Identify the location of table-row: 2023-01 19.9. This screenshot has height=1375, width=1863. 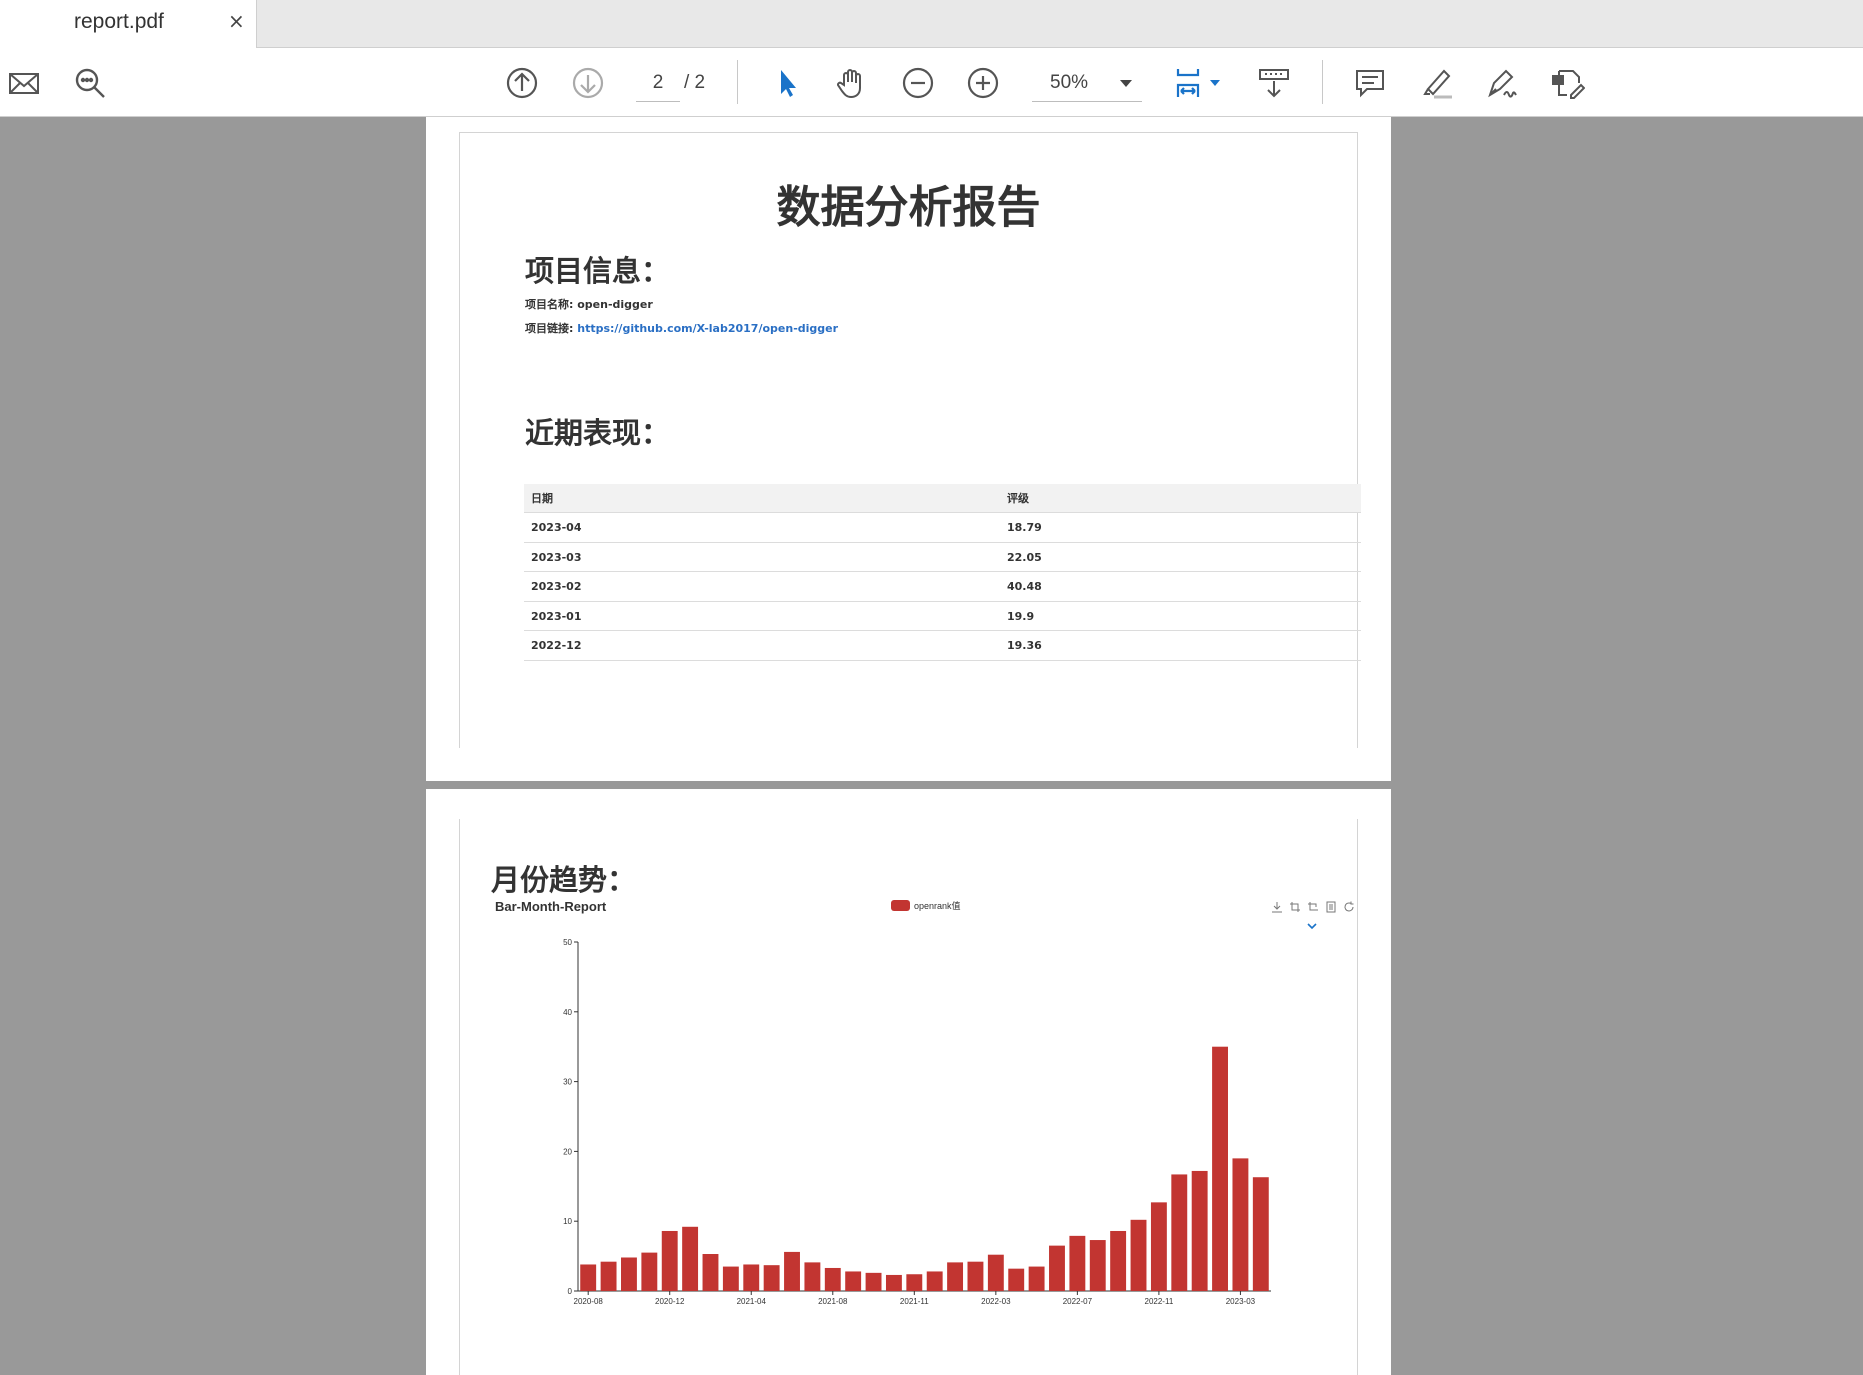
(942, 617).